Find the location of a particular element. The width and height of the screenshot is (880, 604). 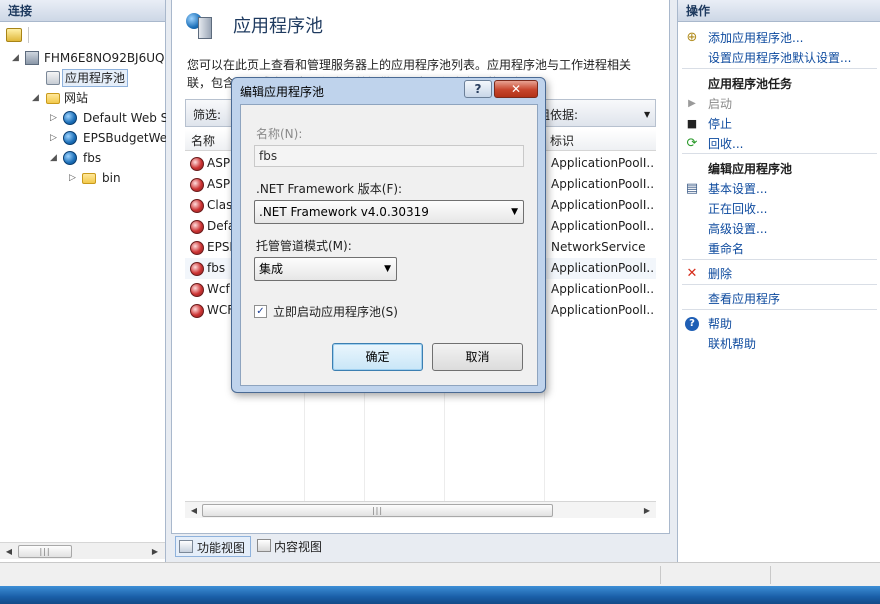

framework-select: .NET Framework v4.0.30319 ▼ is located at coordinates (389, 212).